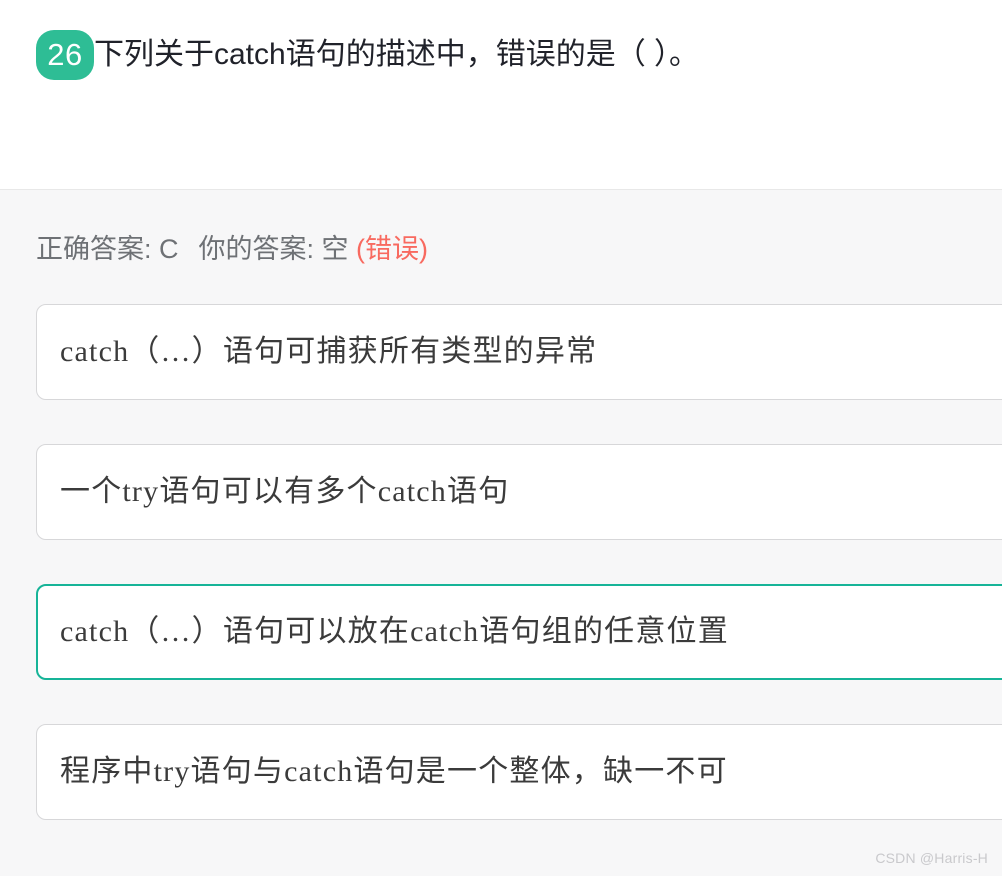 This screenshot has width=1002, height=877. Describe the element at coordinates (273, 249) in the screenshot. I see `your-answer-label: 你的答案: 空` at that location.